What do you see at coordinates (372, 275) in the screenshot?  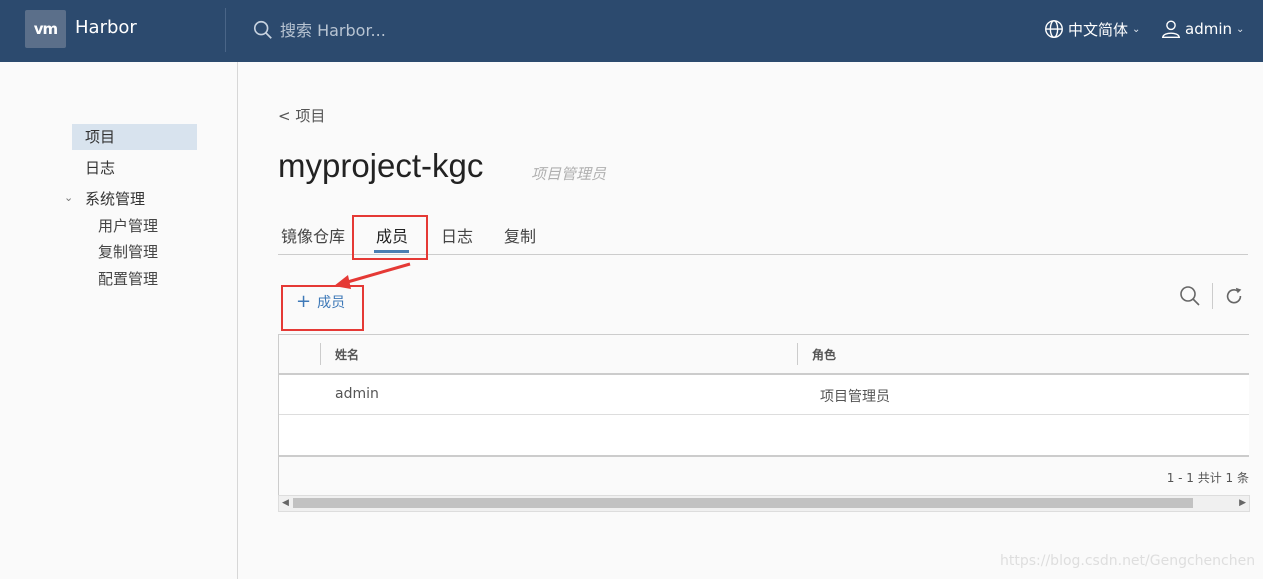 I see `annotation-arrow` at bounding box center [372, 275].